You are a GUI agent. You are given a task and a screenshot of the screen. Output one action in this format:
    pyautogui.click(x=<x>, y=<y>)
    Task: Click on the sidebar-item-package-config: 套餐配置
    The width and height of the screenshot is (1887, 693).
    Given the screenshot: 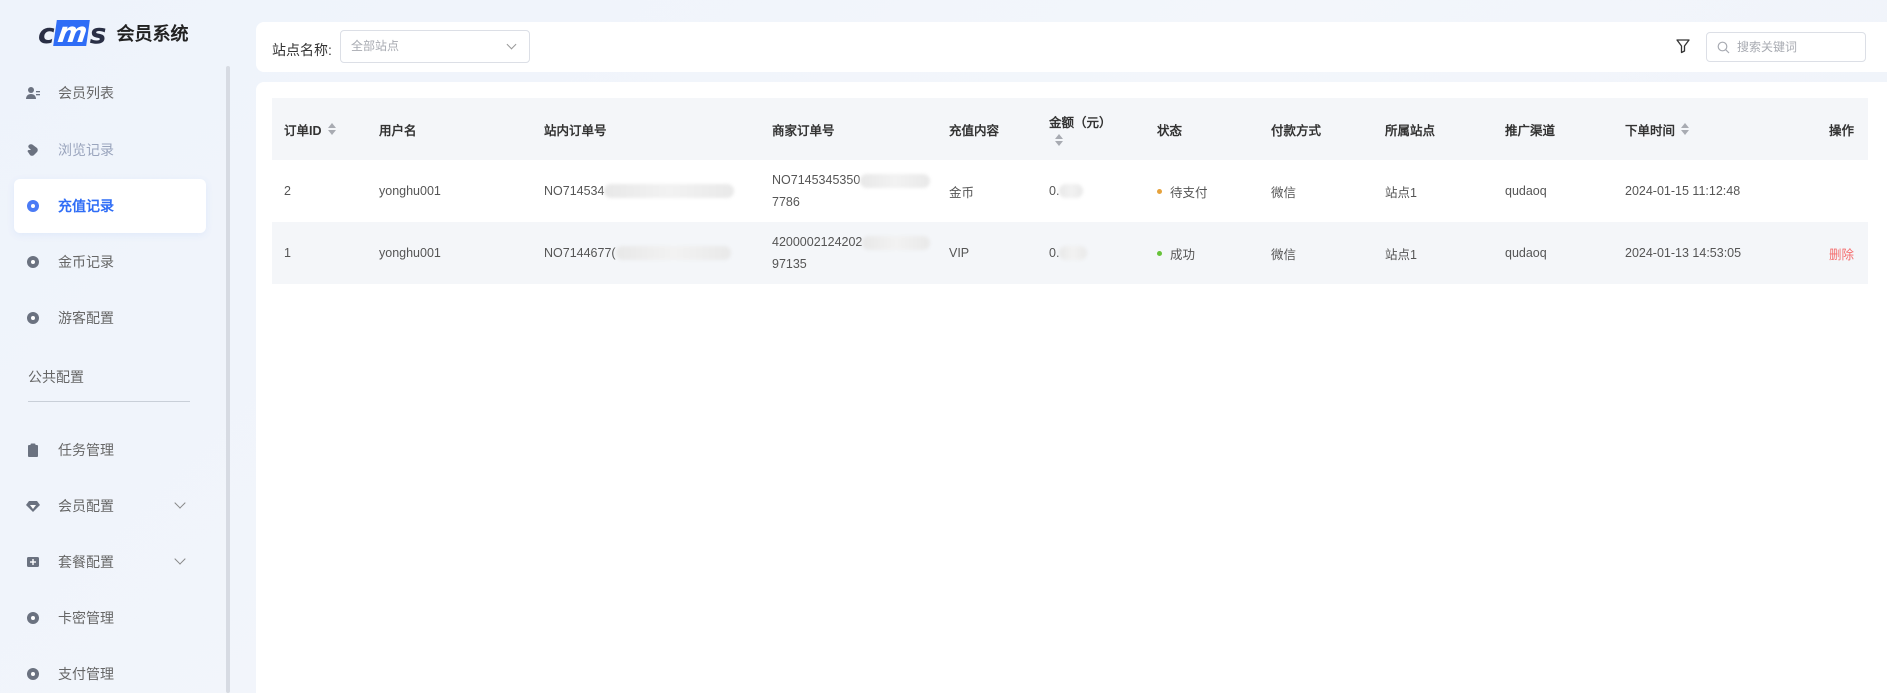 What is the action you would take?
    pyautogui.click(x=110, y=562)
    